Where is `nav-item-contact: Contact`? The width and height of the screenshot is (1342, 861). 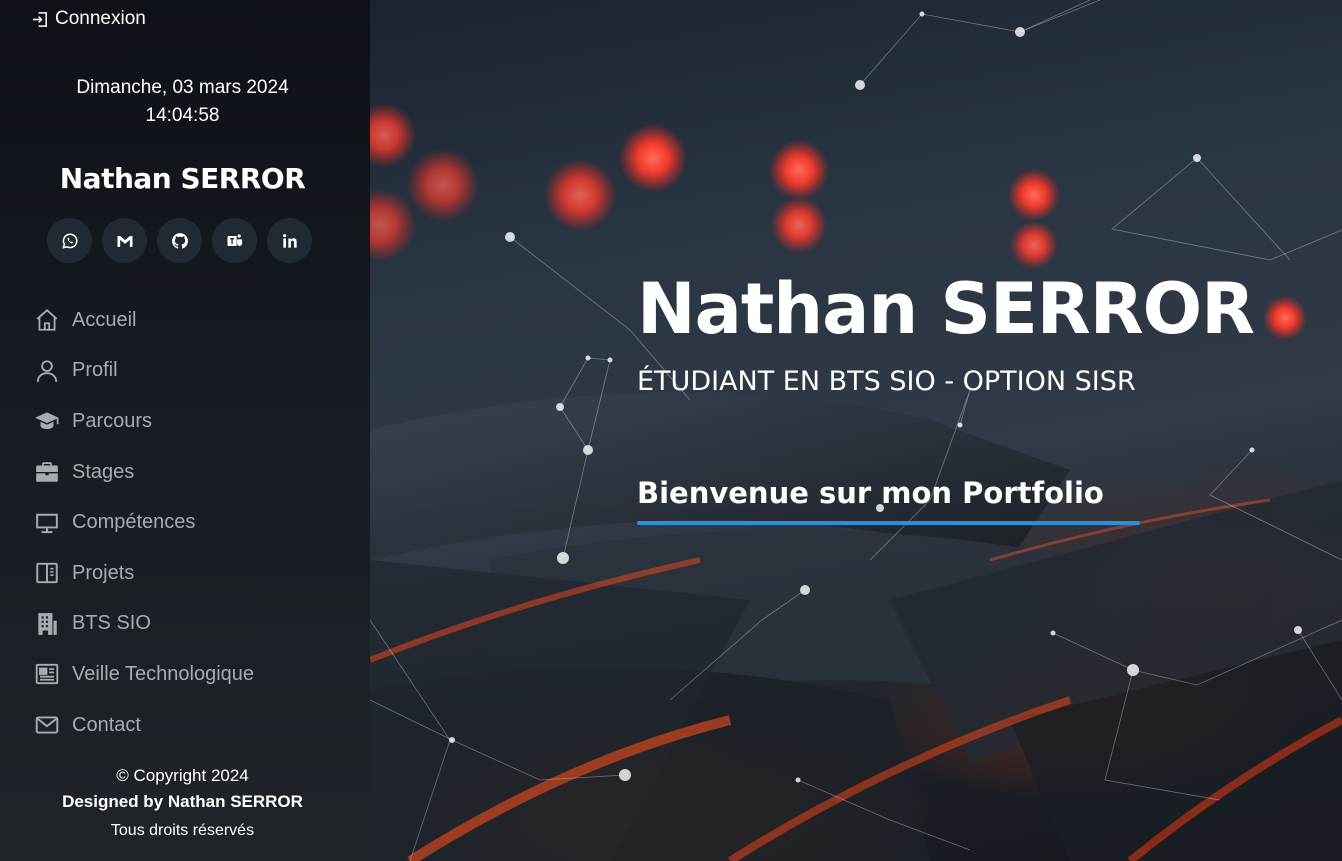 nav-item-contact: Contact is located at coordinates (143, 725).